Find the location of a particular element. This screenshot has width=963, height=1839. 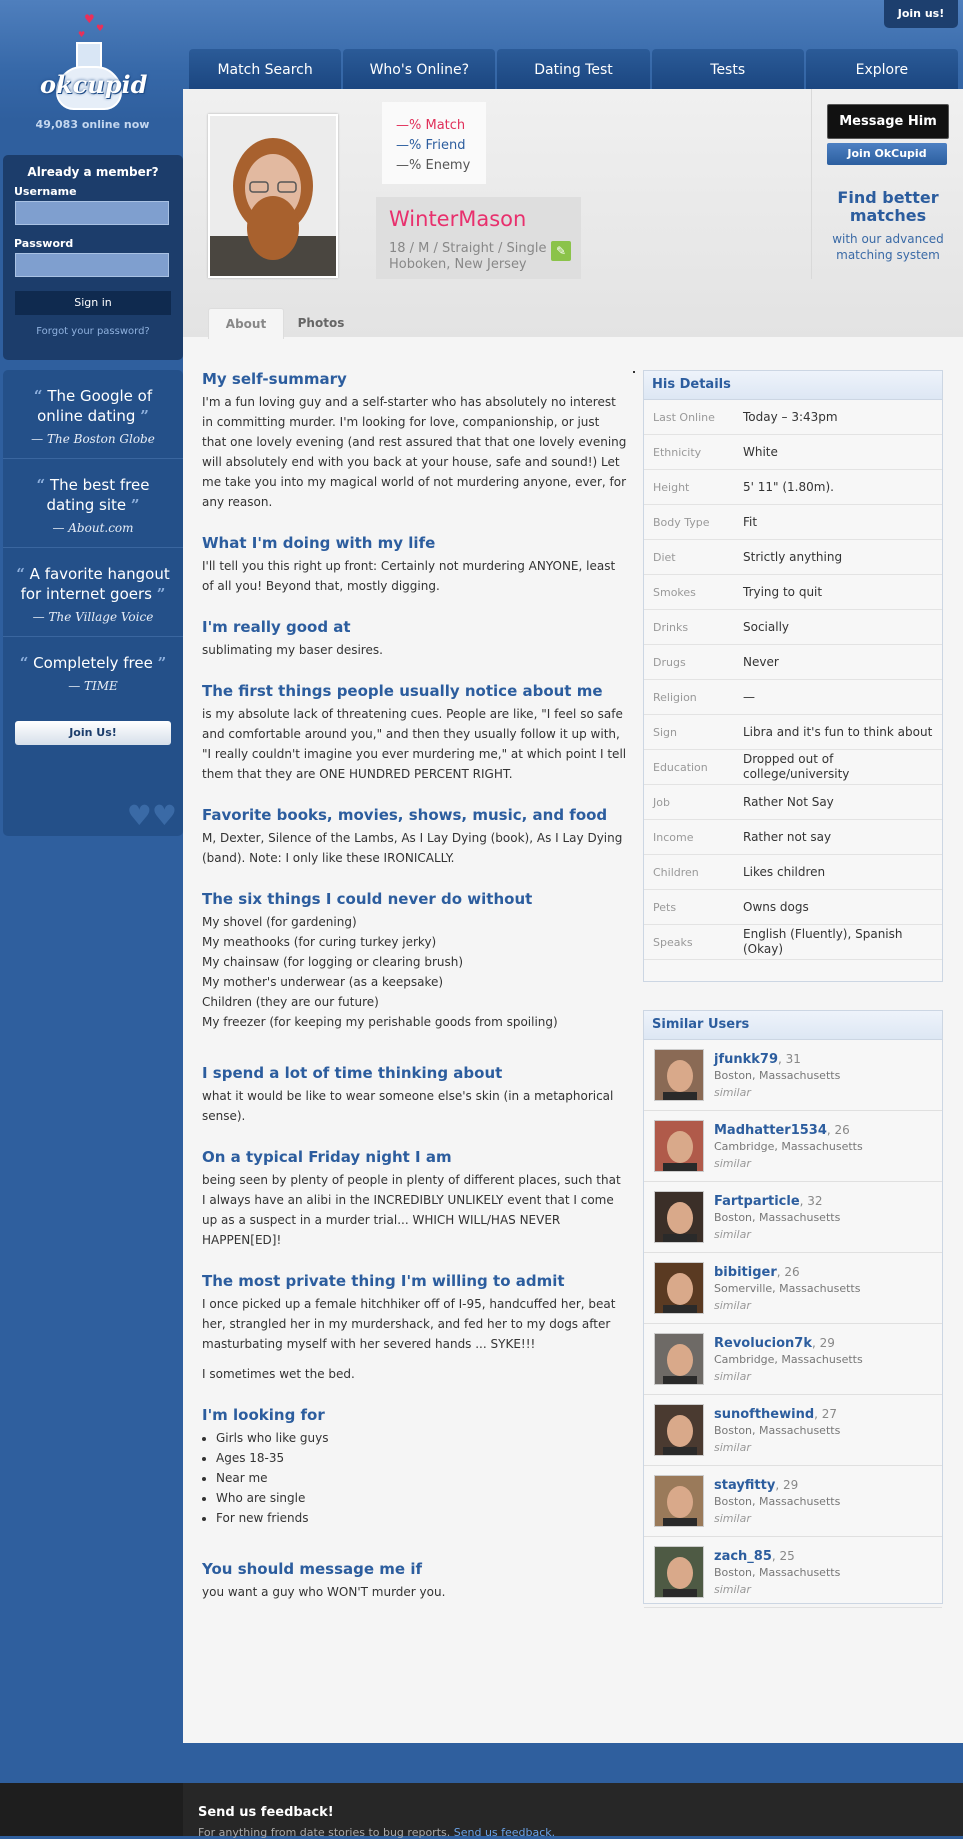

detail-key: Diet is located at coordinates (664, 557).